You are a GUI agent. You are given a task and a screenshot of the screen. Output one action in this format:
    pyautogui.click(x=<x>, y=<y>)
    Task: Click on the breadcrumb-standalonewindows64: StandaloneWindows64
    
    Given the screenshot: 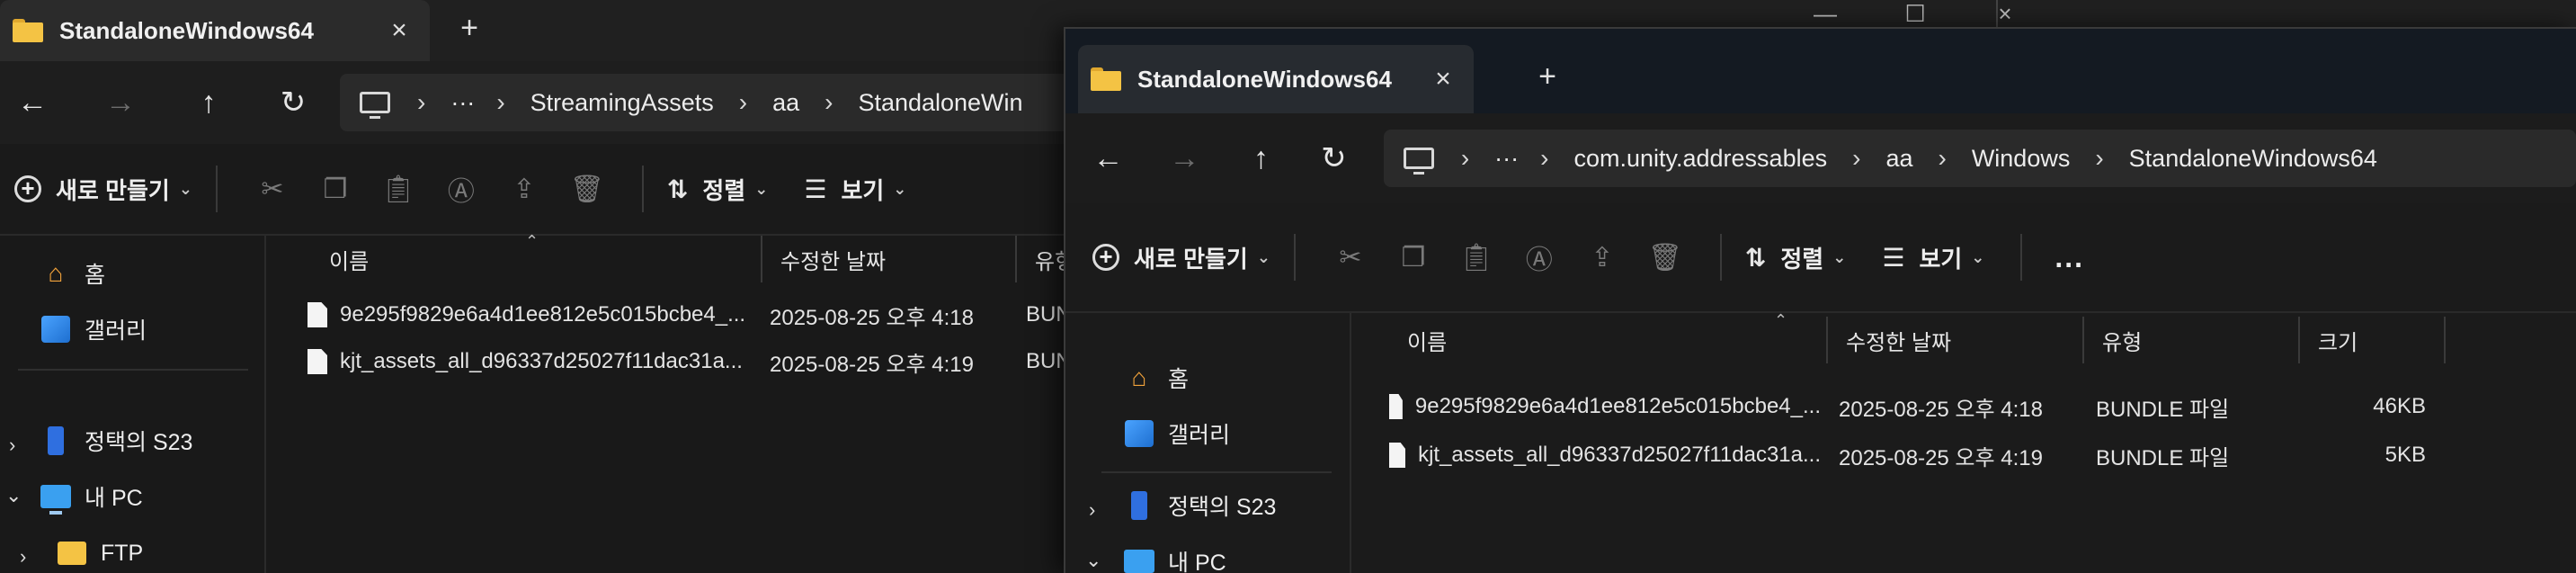 What is the action you would take?
    pyautogui.click(x=2253, y=159)
    